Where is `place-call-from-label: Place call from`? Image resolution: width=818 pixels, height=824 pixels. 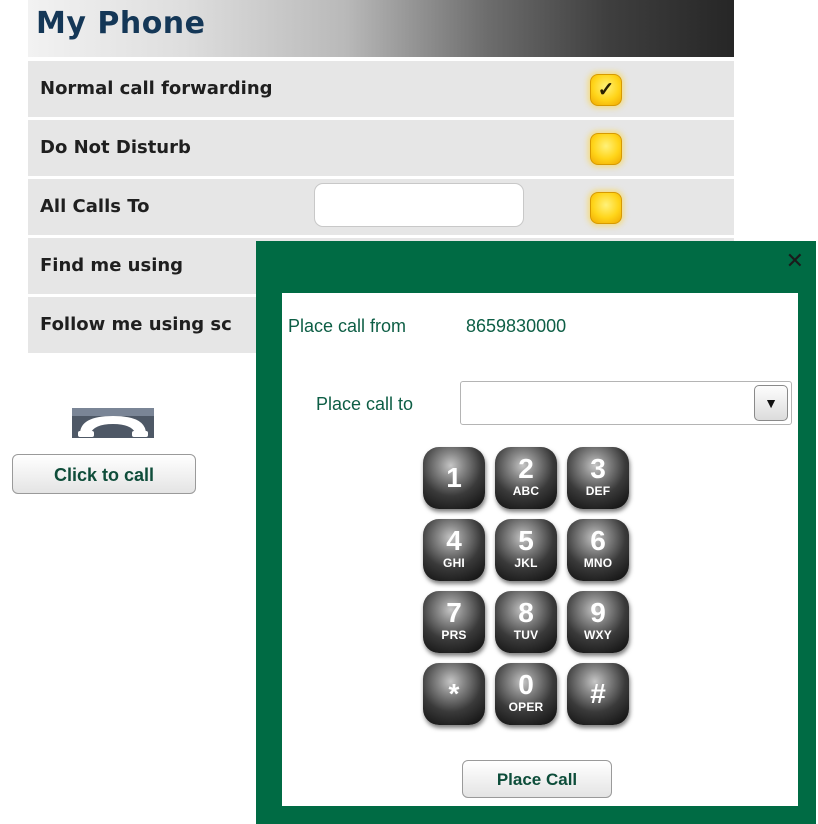
place-call-from-label: Place call from is located at coordinates (347, 326).